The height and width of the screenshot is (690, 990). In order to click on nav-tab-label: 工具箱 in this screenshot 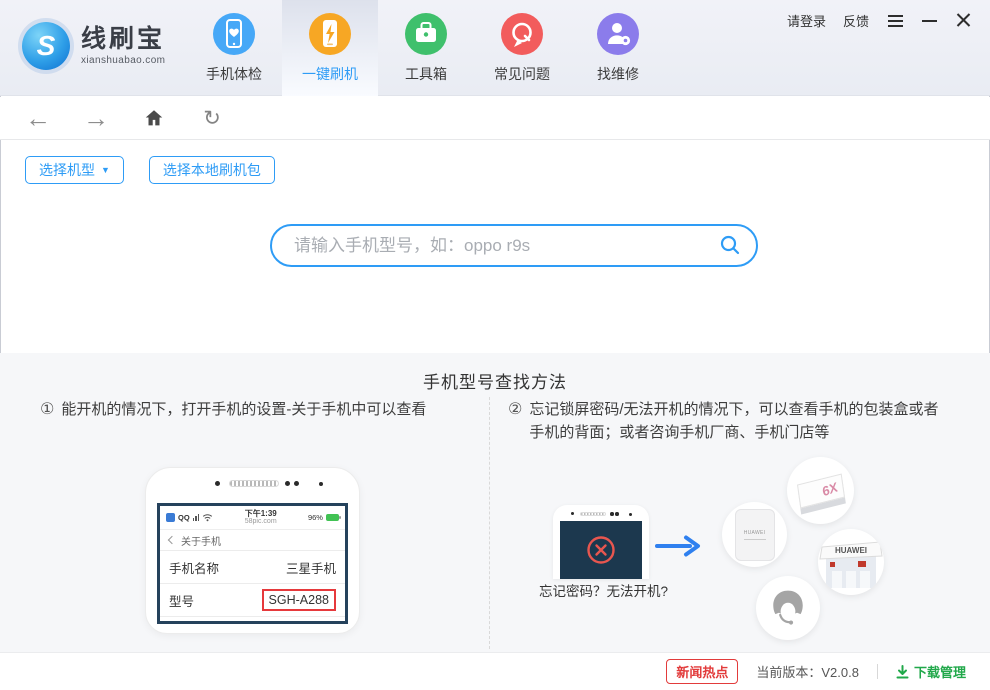, I will do `click(426, 74)`.